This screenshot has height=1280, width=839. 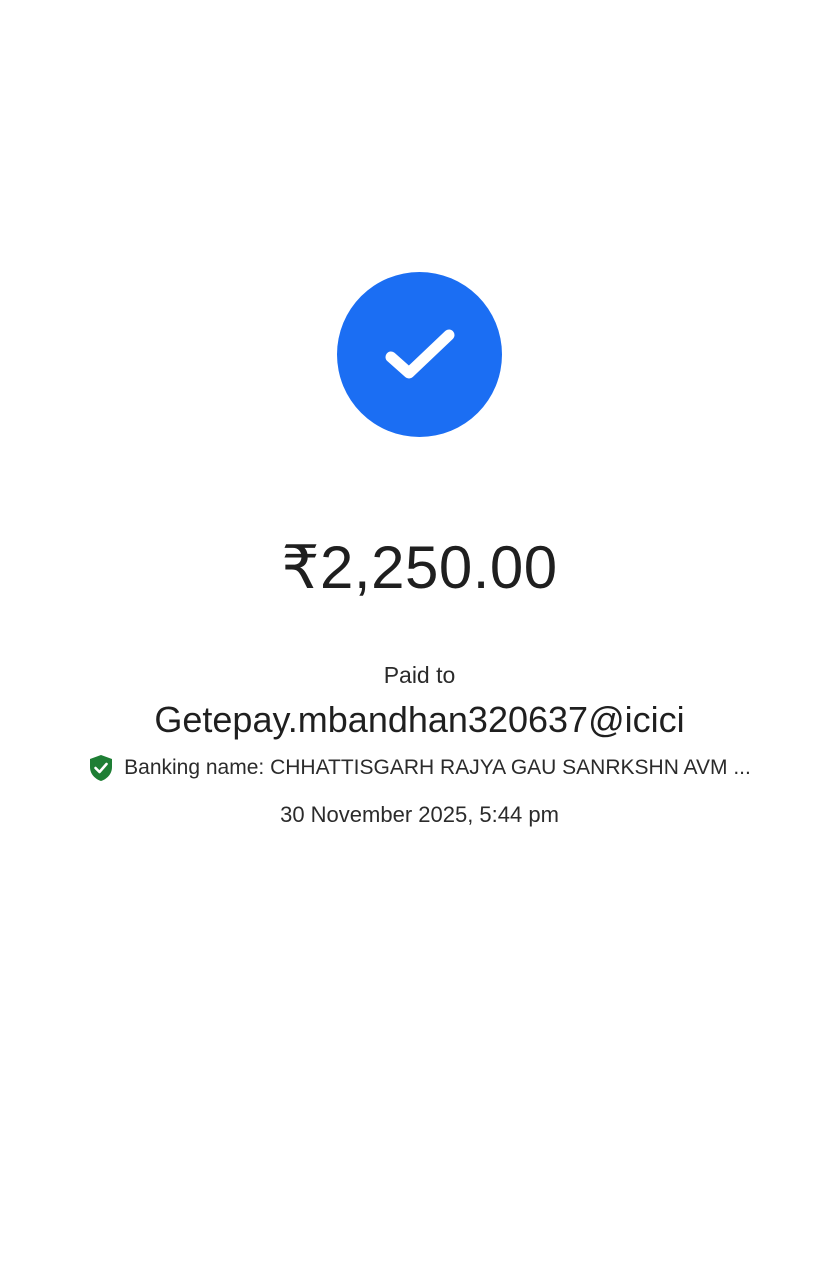 I want to click on verified-shield-icon, so click(x=101, y=768).